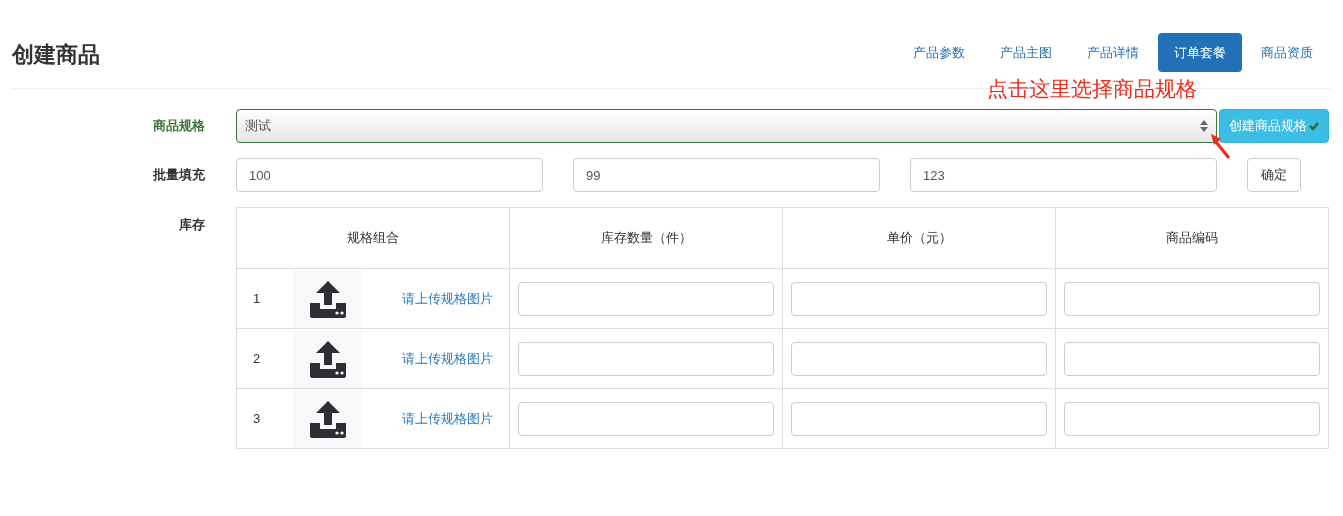  Describe the element at coordinates (257, 358) in the screenshot. I see `row-index: 2` at that location.